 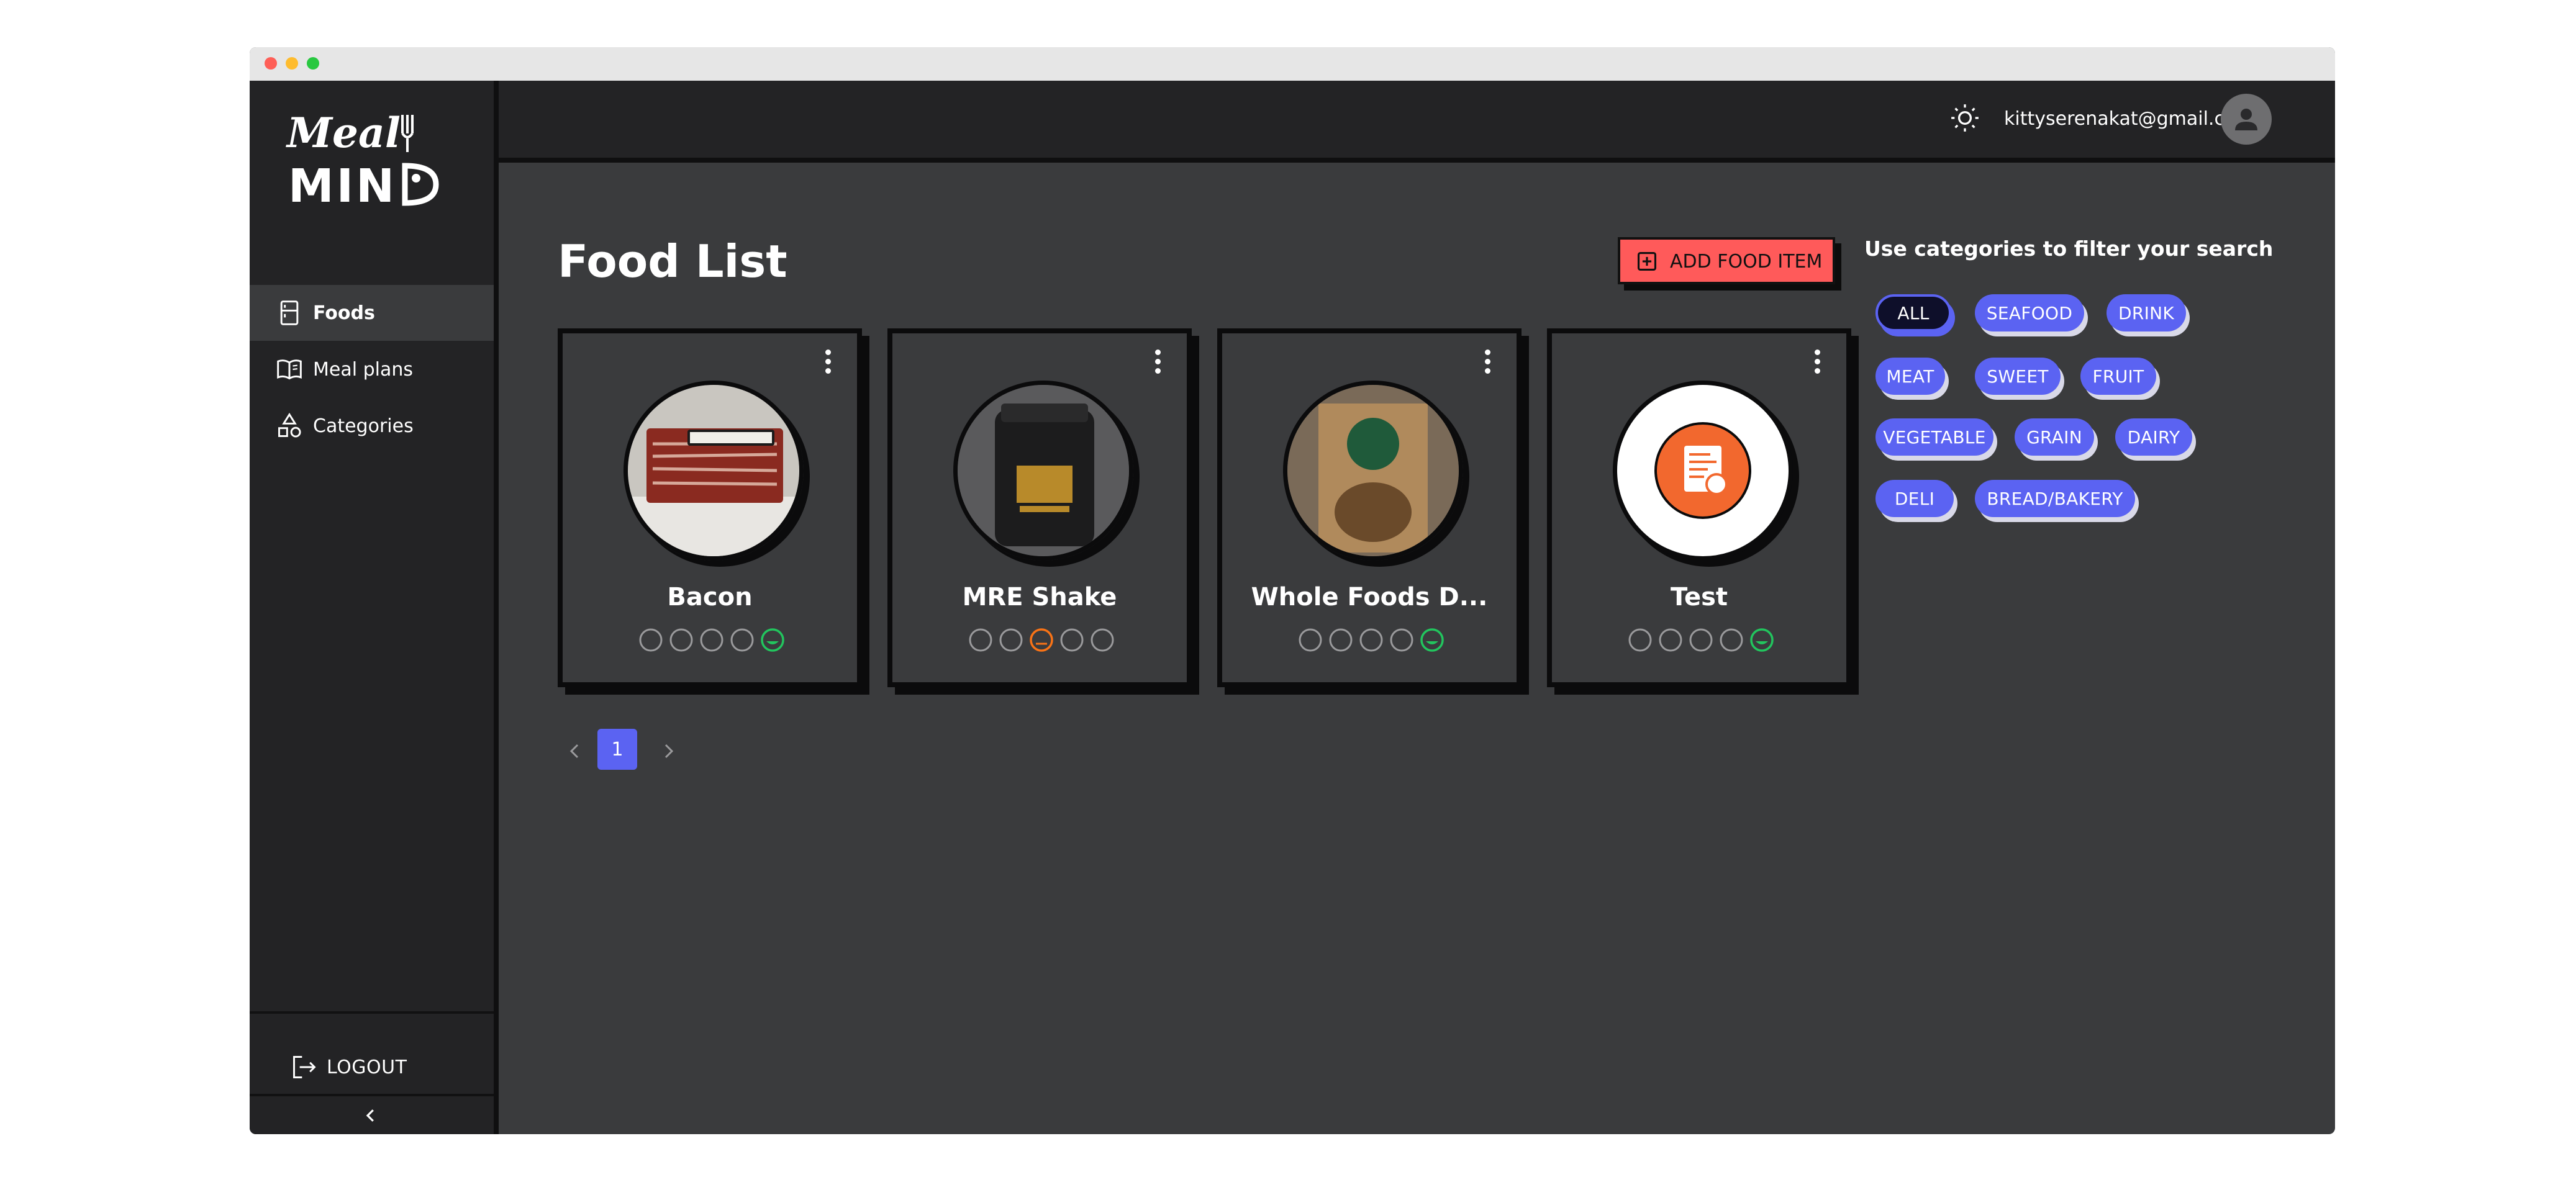 I want to click on category-chip-drink: DRINK, so click(x=2146, y=313).